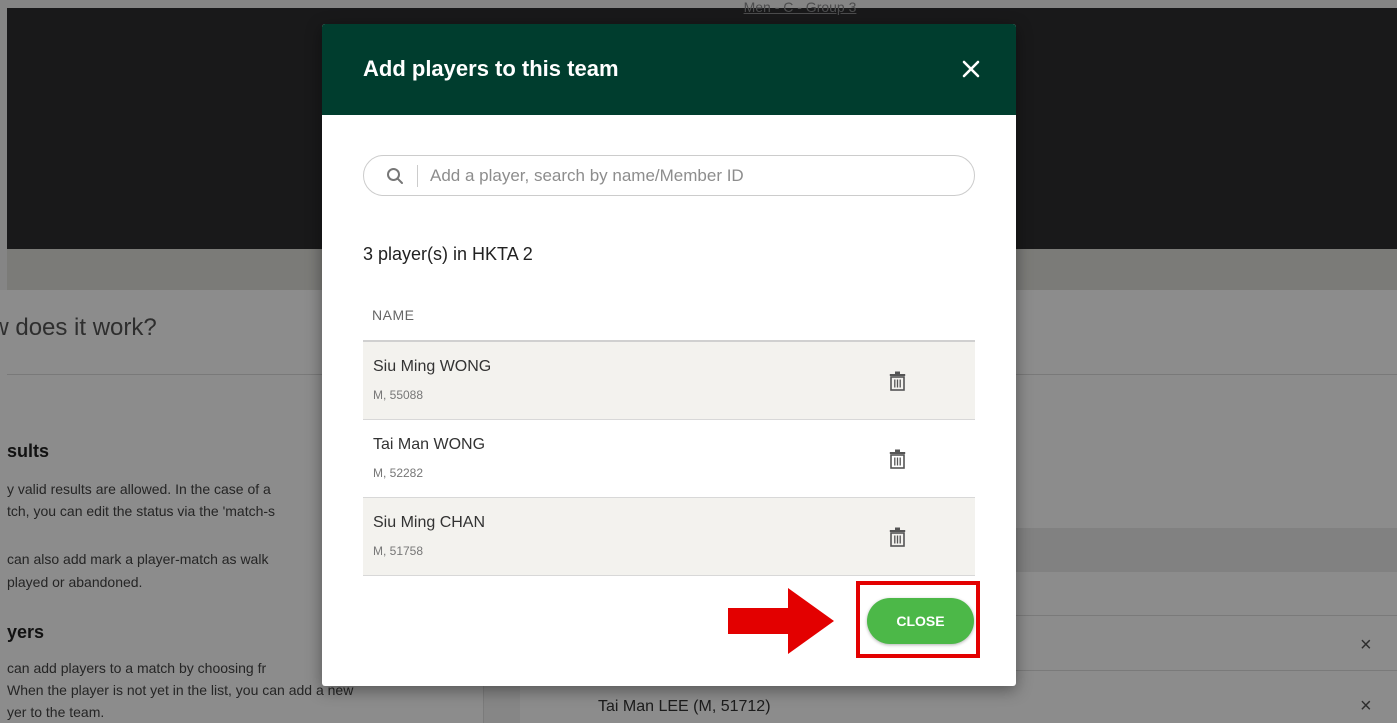 This screenshot has height=723, width=1397. I want to click on player-details: M, 55088, so click(398, 395).